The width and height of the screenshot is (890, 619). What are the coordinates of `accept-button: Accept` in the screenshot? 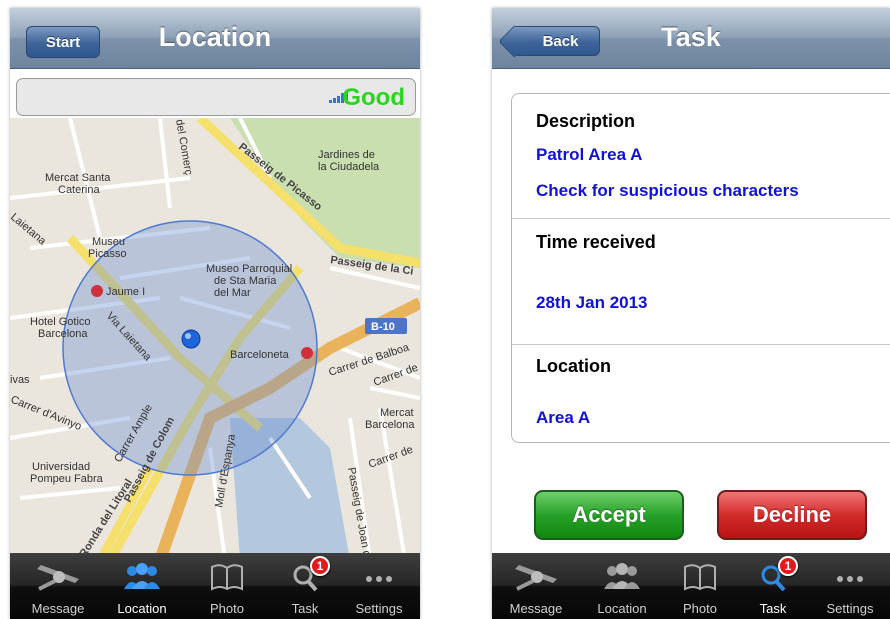 It's located at (609, 515).